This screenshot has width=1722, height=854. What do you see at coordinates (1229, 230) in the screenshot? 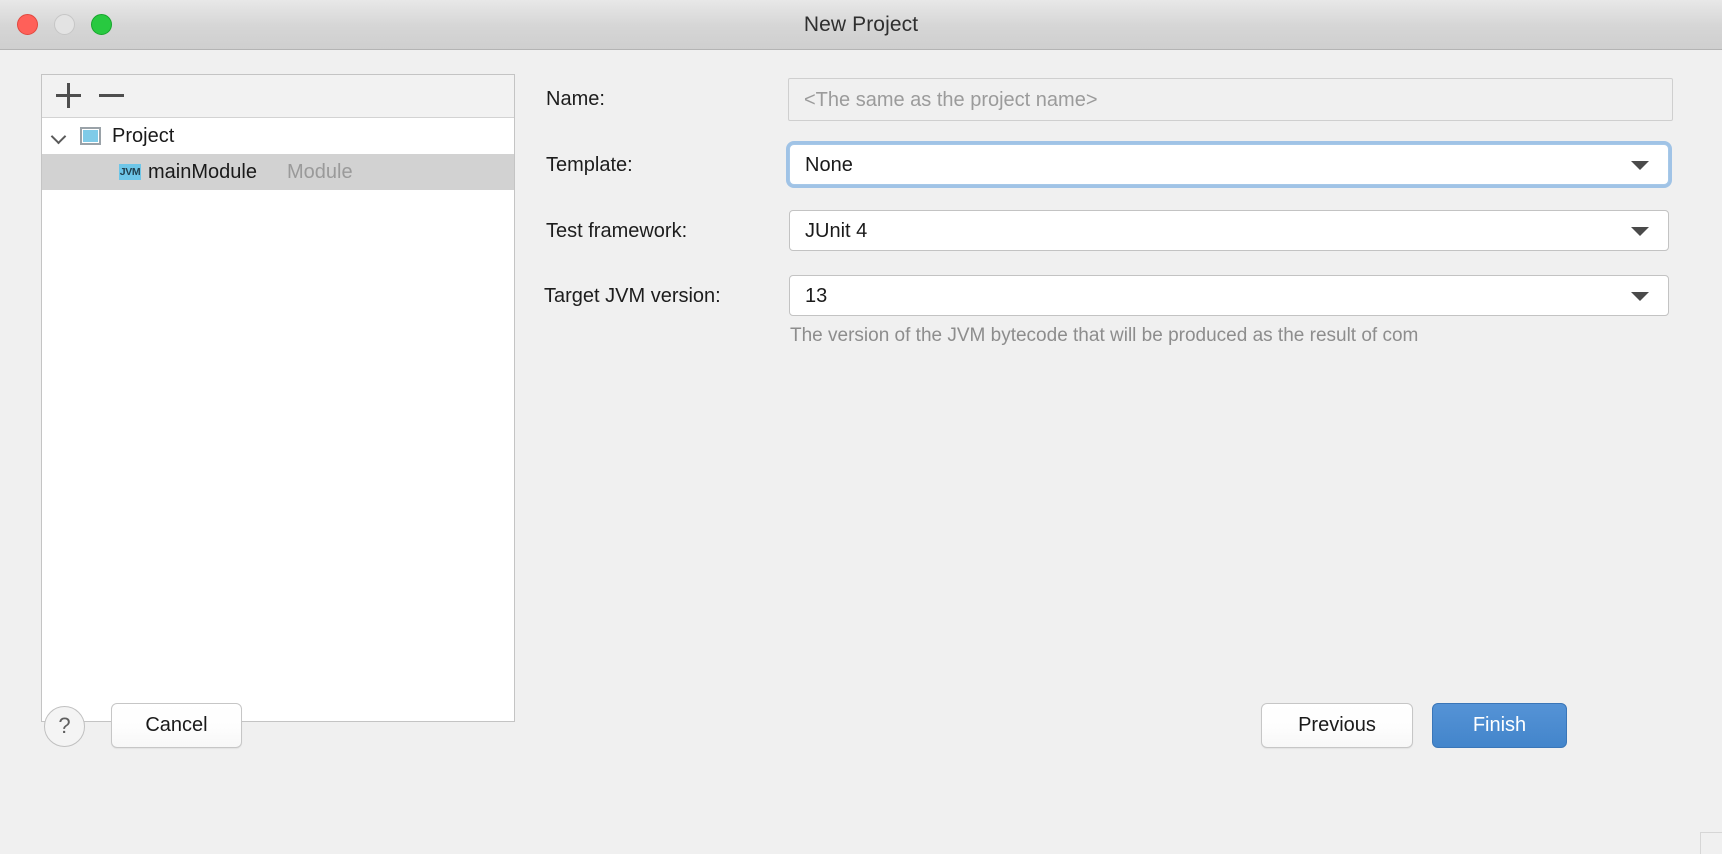
I see `test-framework-select: JUnit 4` at bounding box center [1229, 230].